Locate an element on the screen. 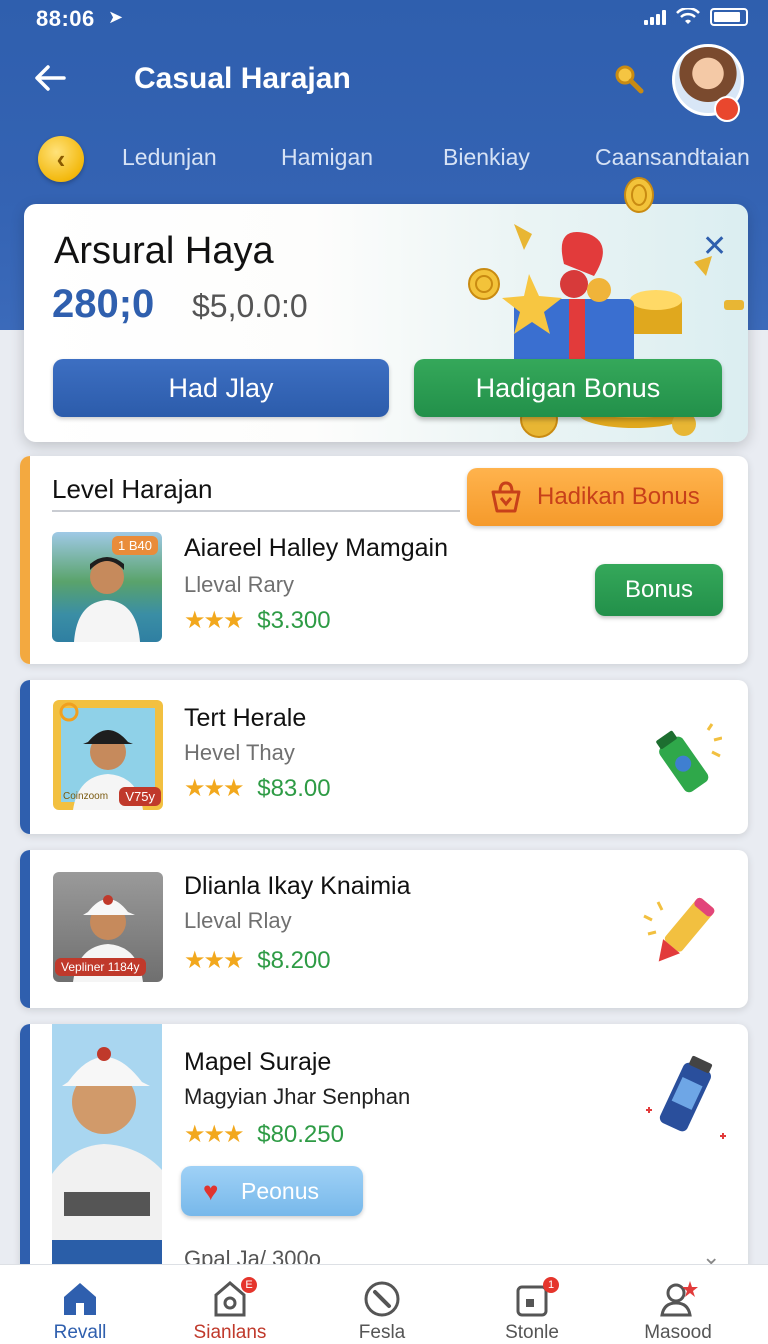 This screenshot has height=1344, width=768. heart-icon: ♥ is located at coordinates (211, 1191).